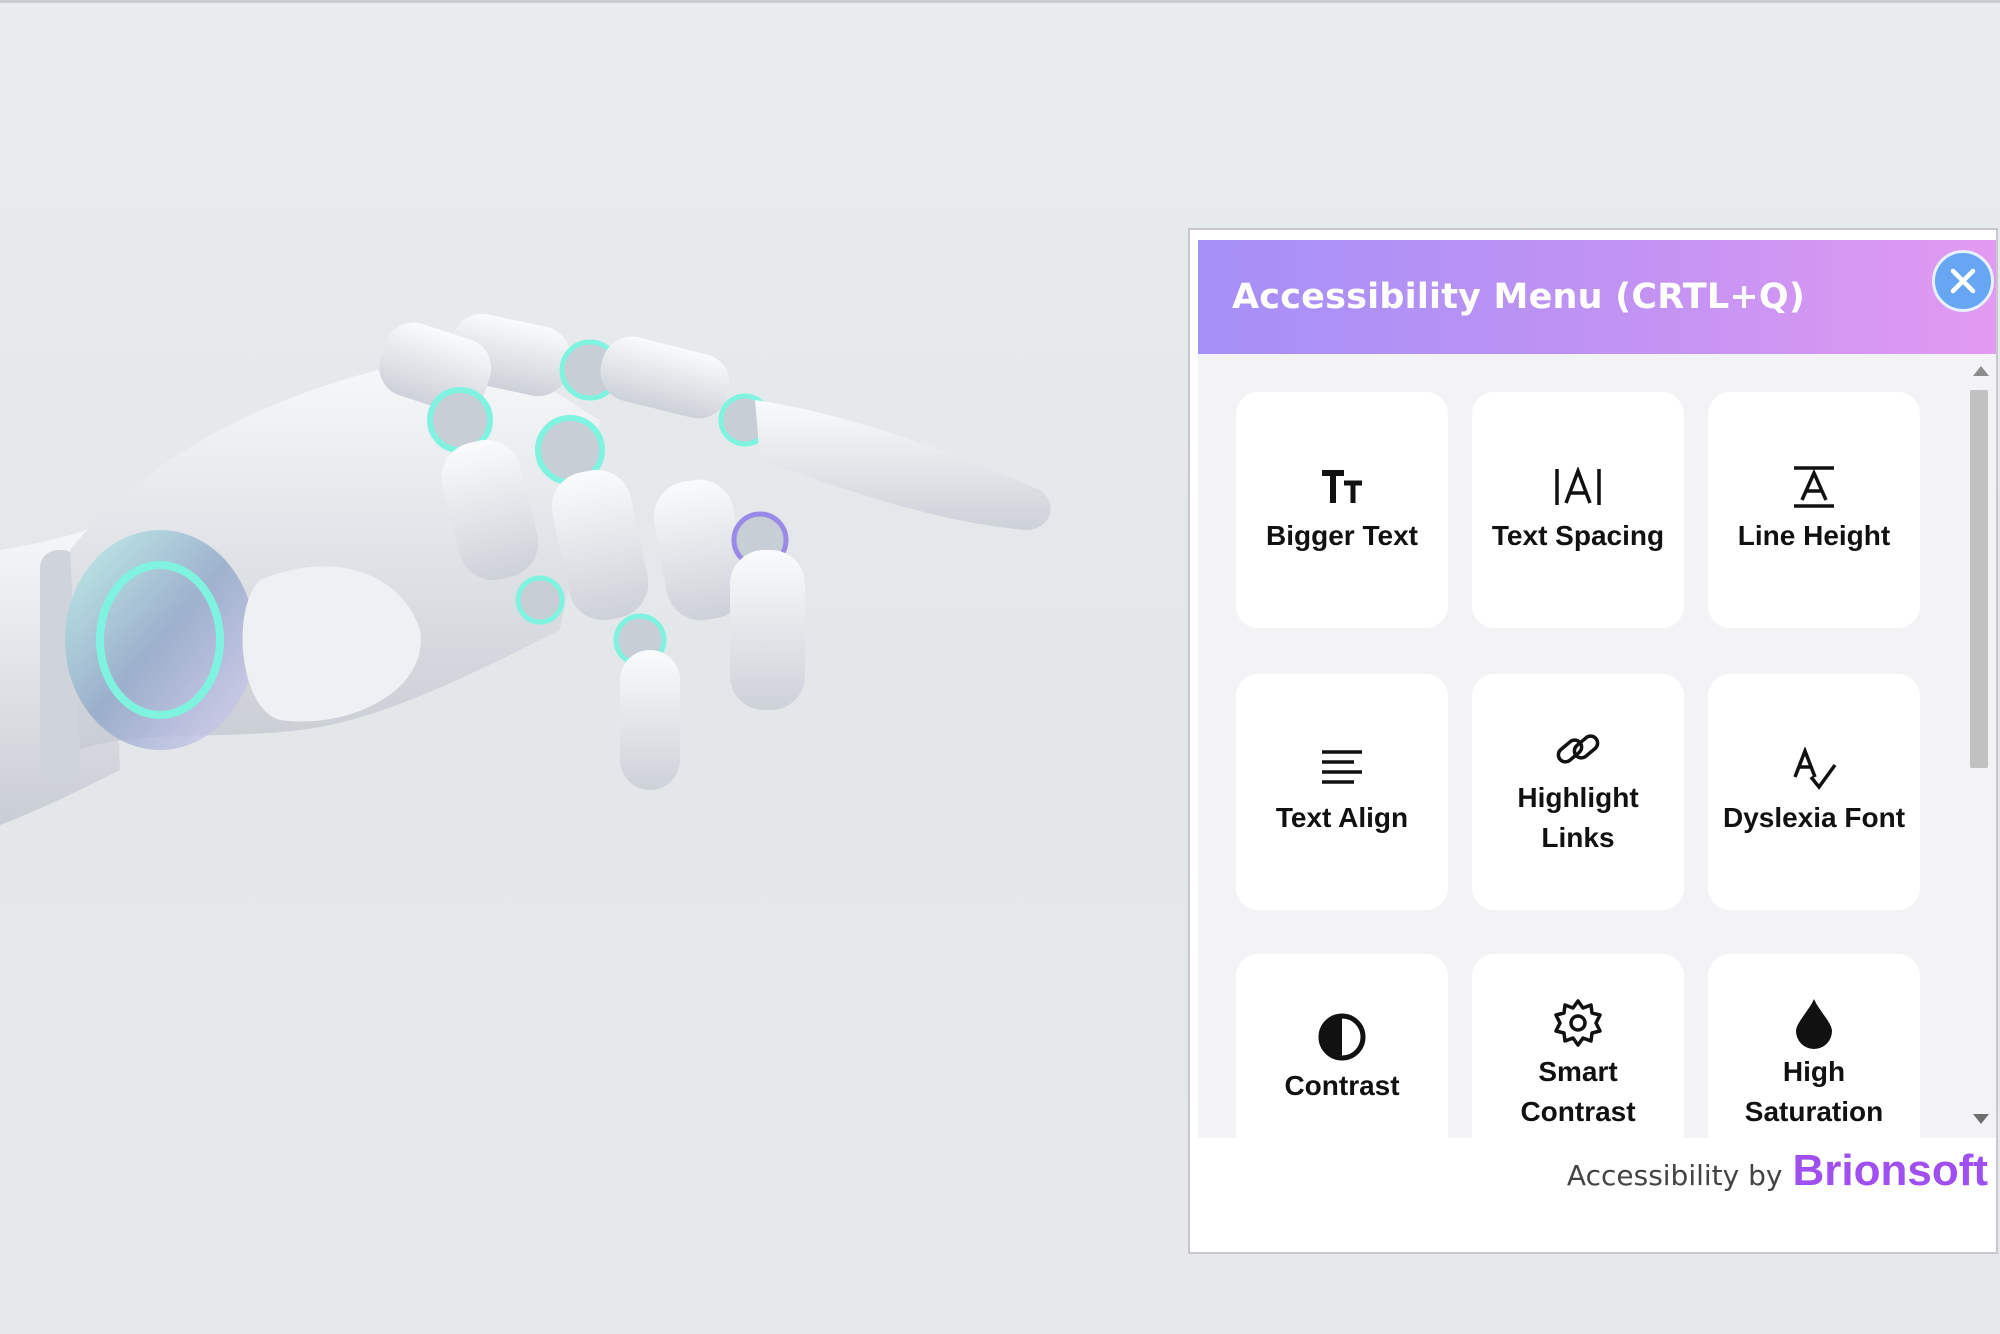 This screenshot has width=2000, height=1334. What do you see at coordinates (1674, 1175) in the screenshot?
I see `footer-prefix: Accessibility by` at bounding box center [1674, 1175].